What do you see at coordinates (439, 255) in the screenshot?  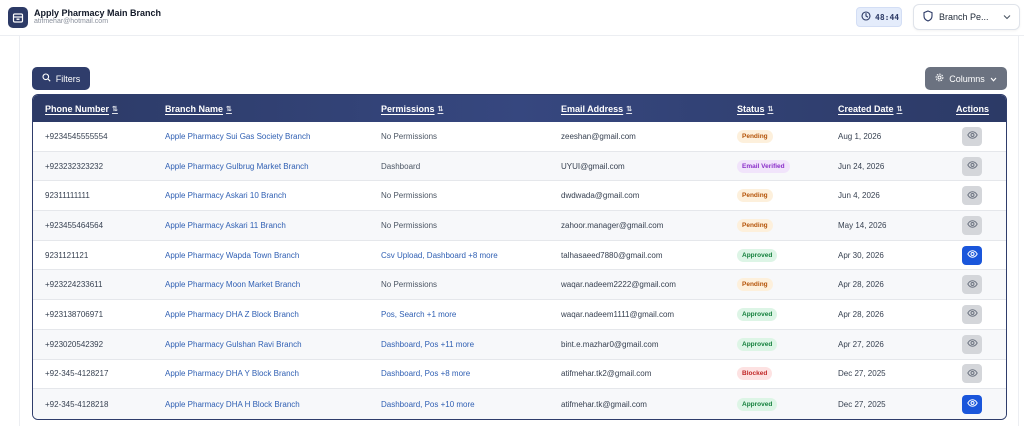 I see `permissions-cell: Csv Upload, Dashboard +8 more` at bounding box center [439, 255].